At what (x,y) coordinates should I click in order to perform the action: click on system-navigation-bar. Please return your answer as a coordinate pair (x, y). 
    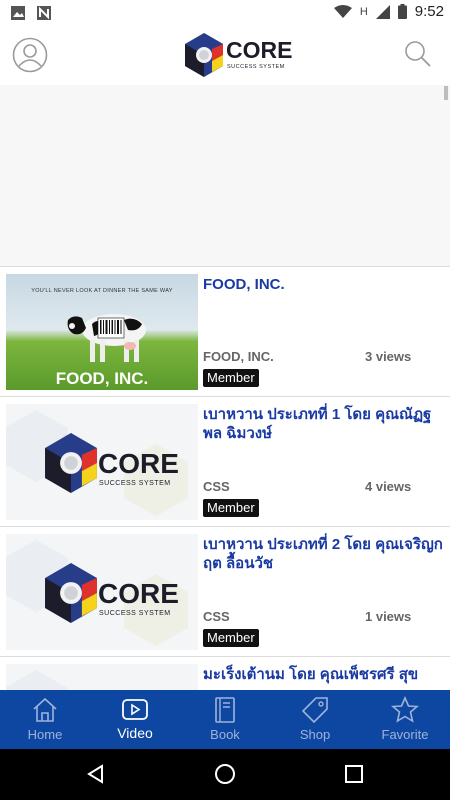
    Looking at the image, I should click on (225, 774).